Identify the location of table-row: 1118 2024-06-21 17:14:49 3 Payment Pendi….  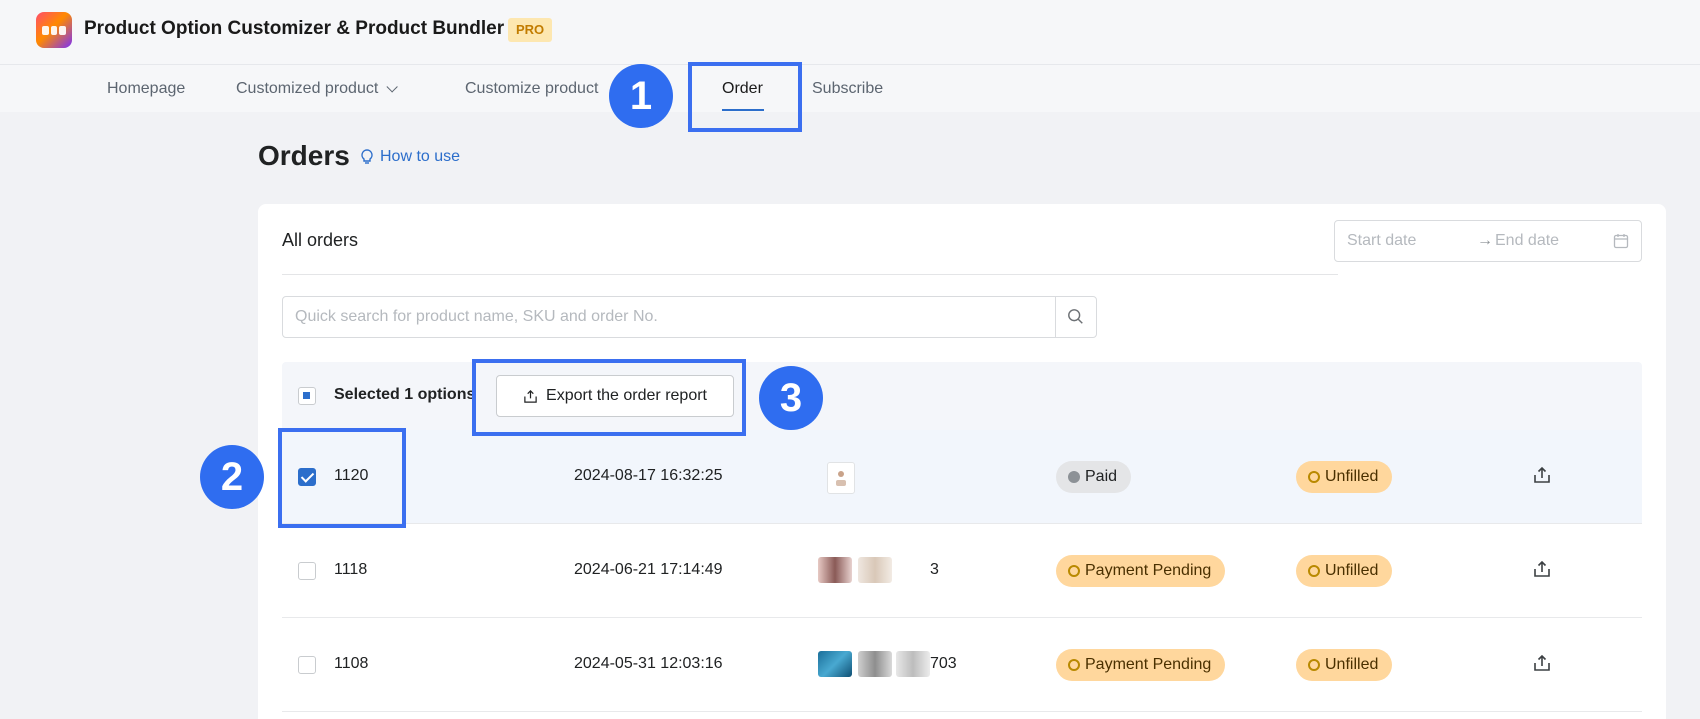
(962, 571).